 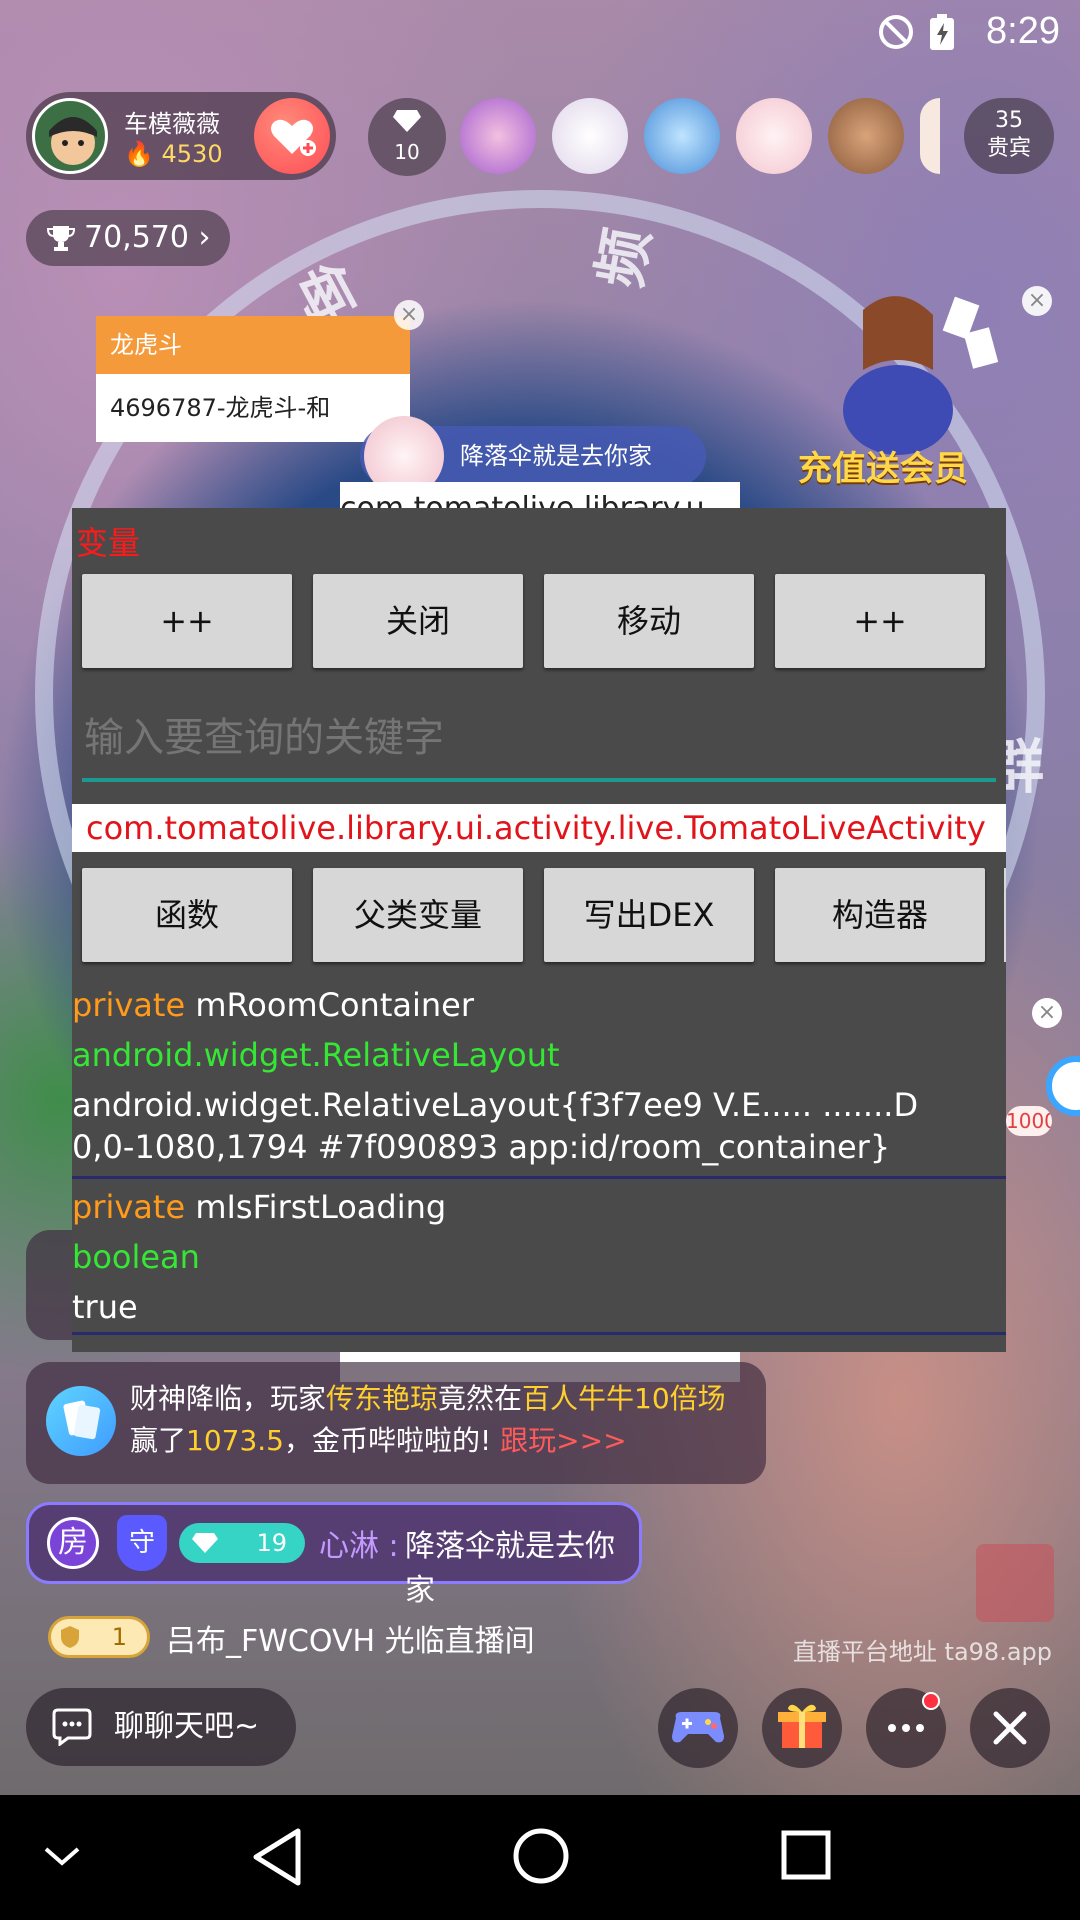 I want to click on viewer-rank-count: 10, so click(x=407, y=152).